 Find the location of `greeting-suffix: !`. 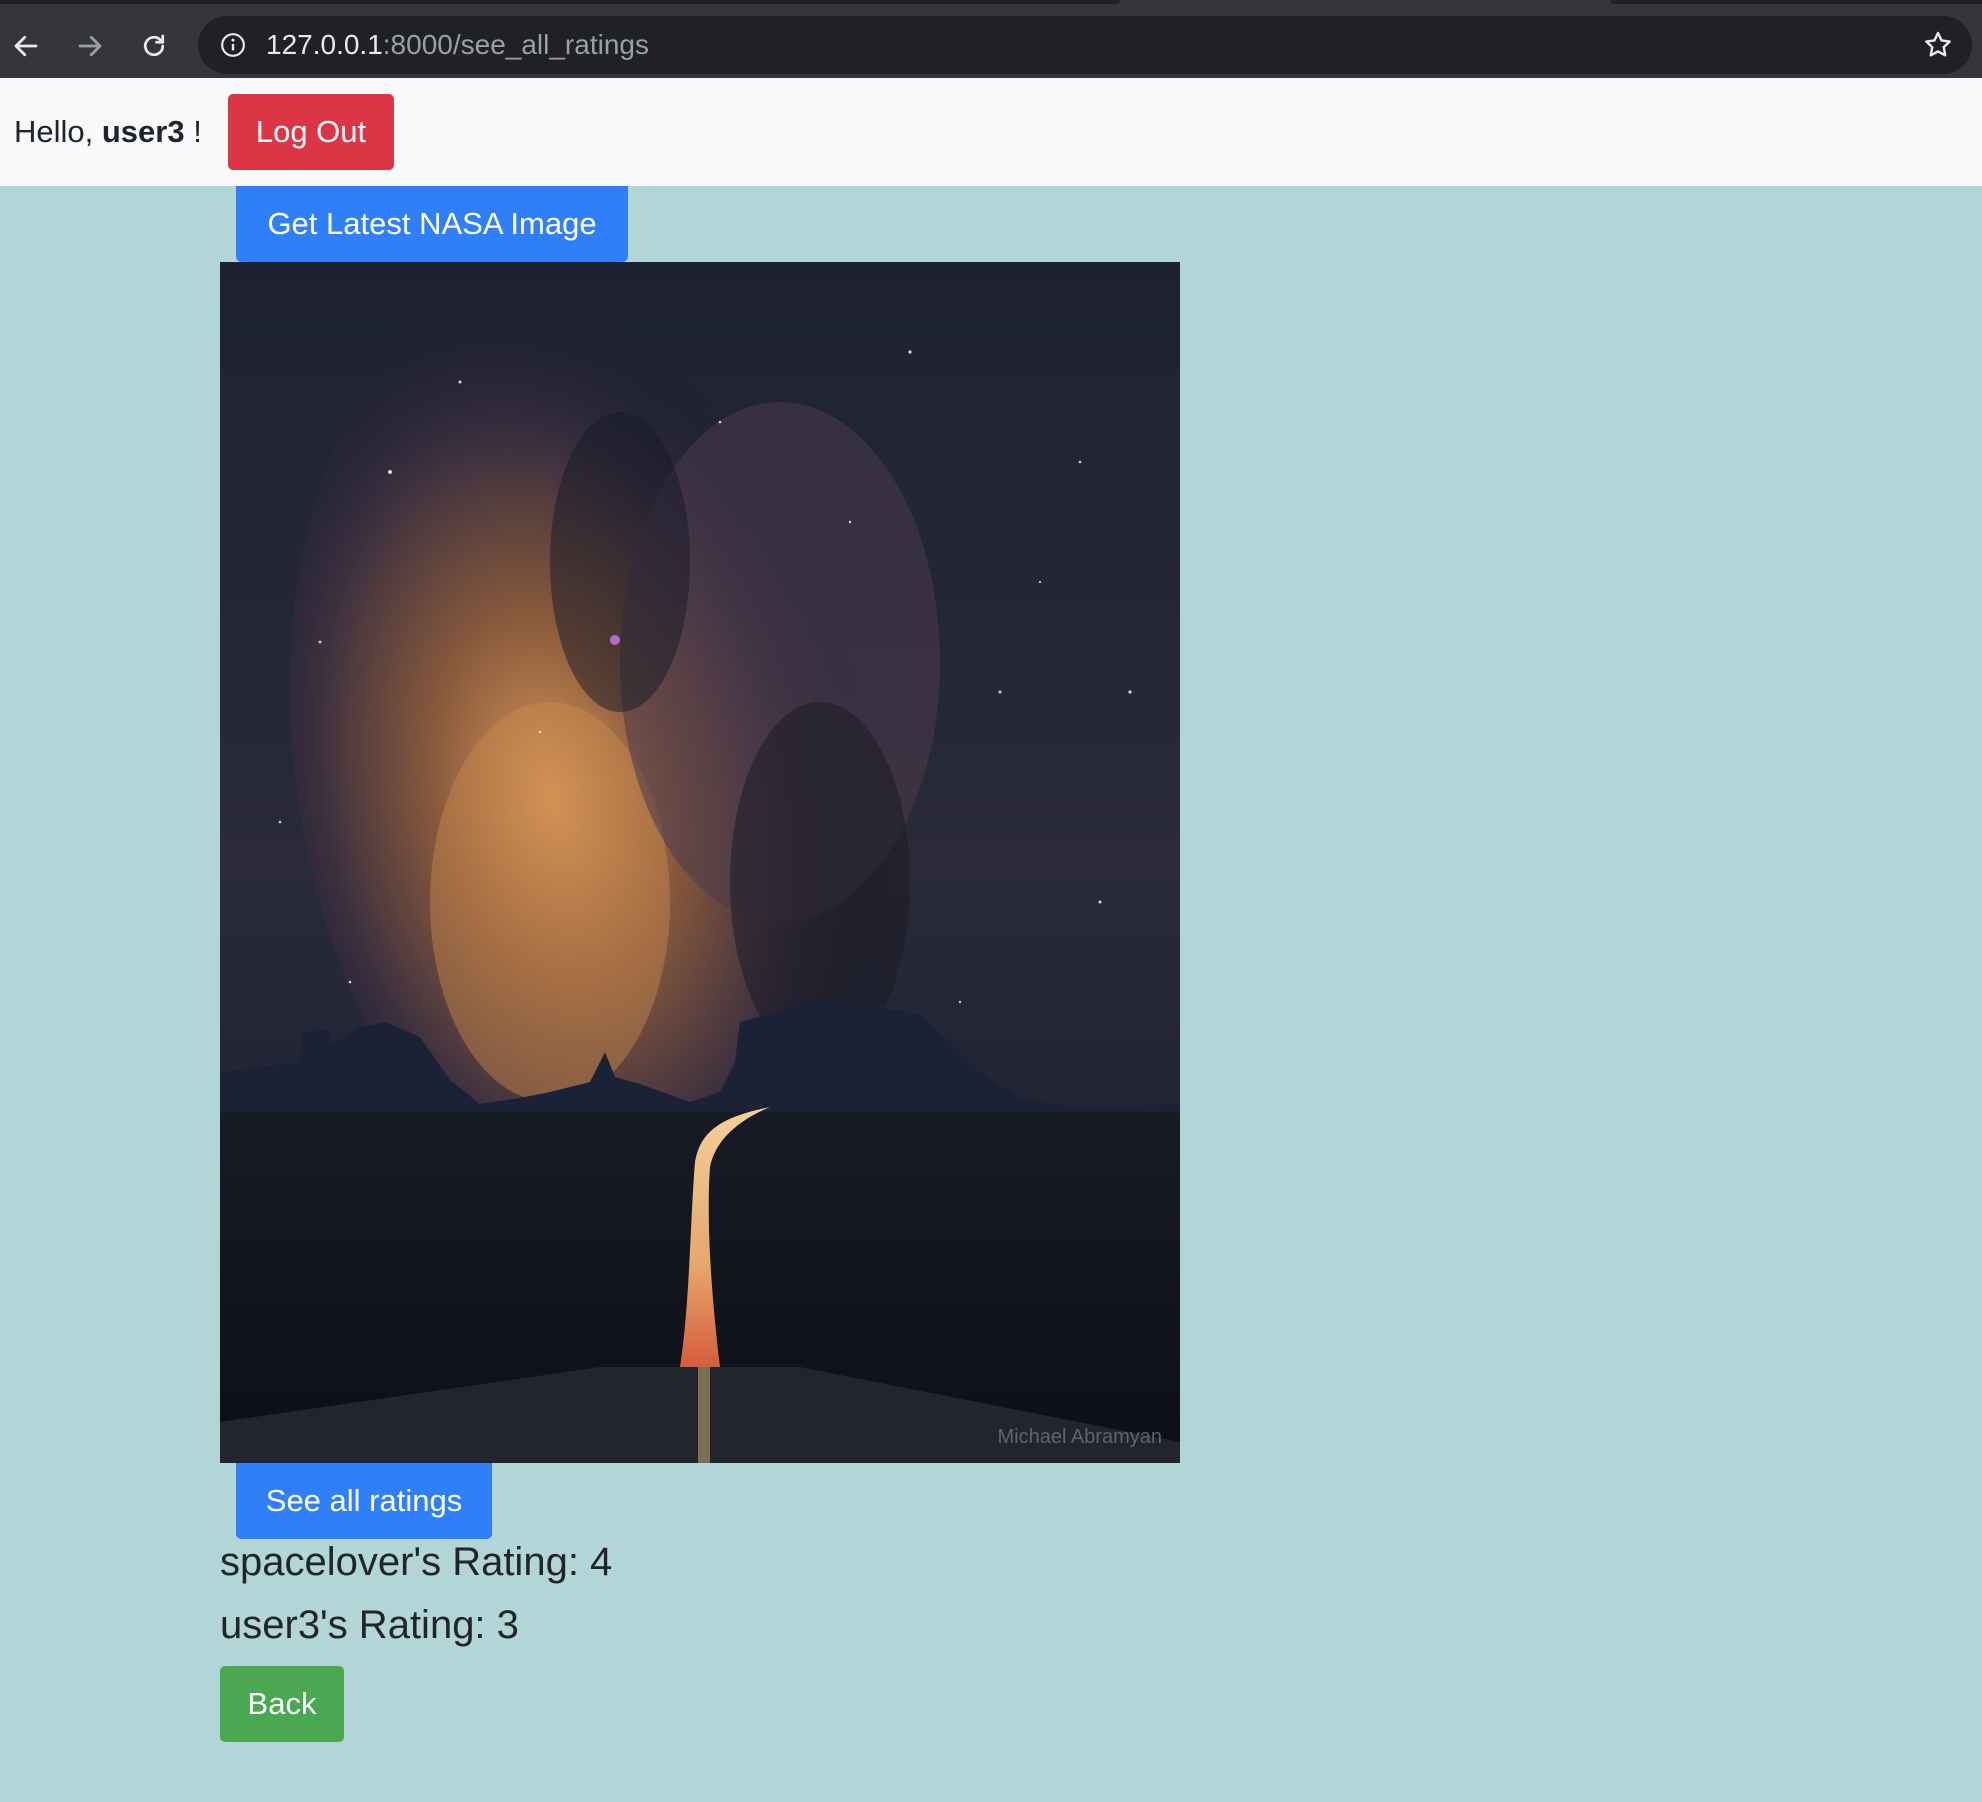

greeting-suffix: ! is located at coordinates (193, 131).